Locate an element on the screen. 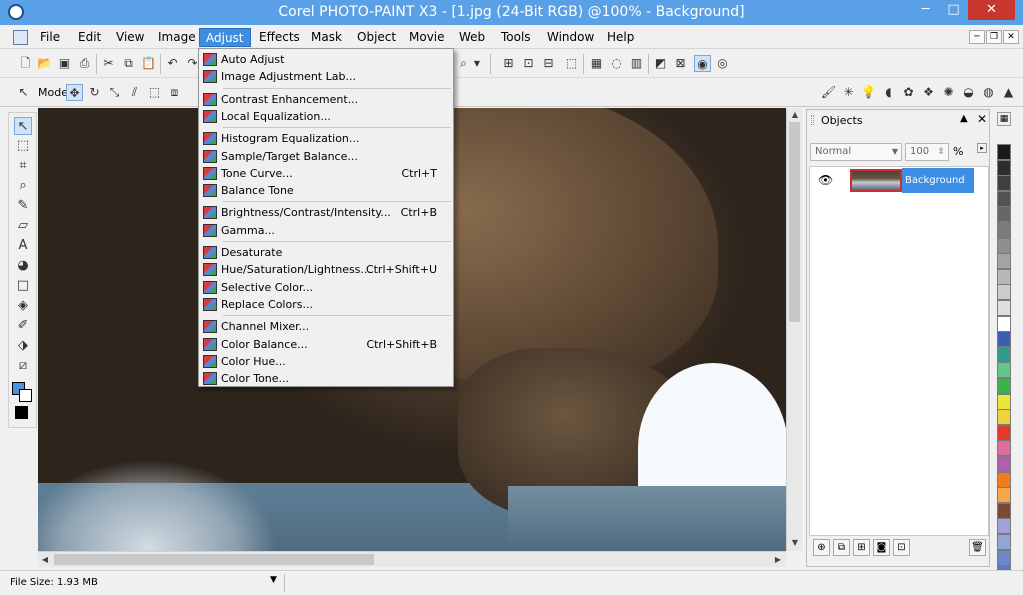 This screenshot has width=1023, height=595. layer-thumbnail is located at coordinates (876, 180).